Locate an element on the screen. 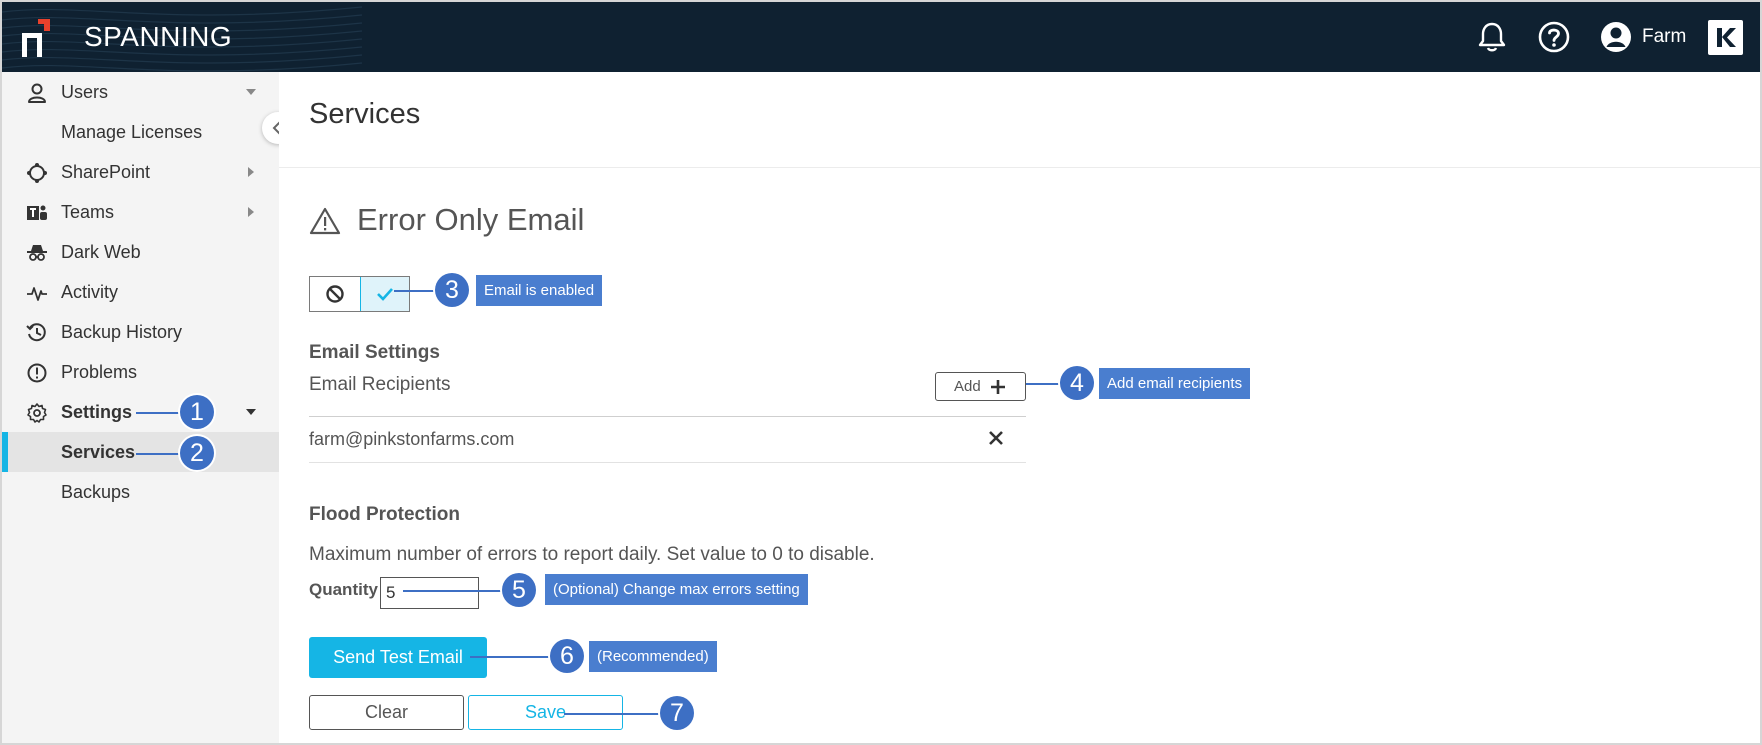 Image resolution: width=1762 pixels, height=745 pixels. sidebar-item-sharepoint: SharePoint is located at coordinates (140, 172).